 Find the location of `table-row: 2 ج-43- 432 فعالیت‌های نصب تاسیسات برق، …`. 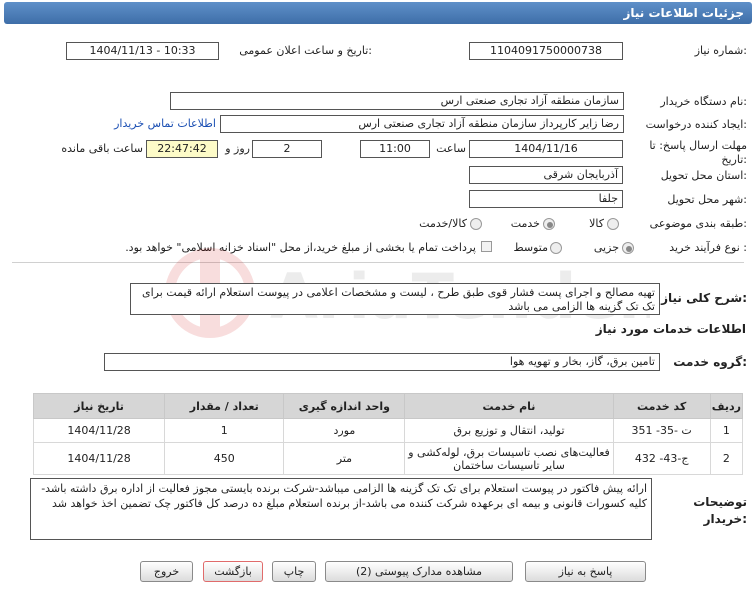

table-row: 2 ج-43- 432 فعالیت‌های نصب تاسیسات برق، … is located at coordinates (388, 458).